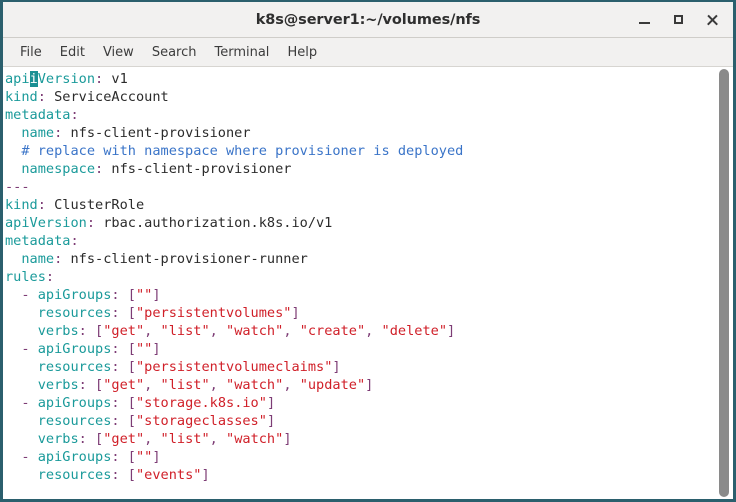 The width and height of the screenshot is (736, 502). I want to click on terminal-line: resources: ["persistentvolumeclaims"], so click(360, 367).